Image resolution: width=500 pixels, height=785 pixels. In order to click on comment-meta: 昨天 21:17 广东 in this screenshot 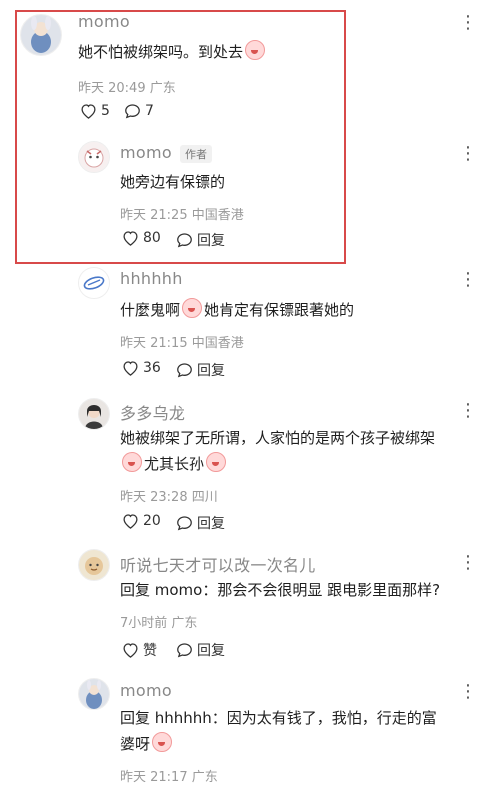, I will do `click(169, 777)`.